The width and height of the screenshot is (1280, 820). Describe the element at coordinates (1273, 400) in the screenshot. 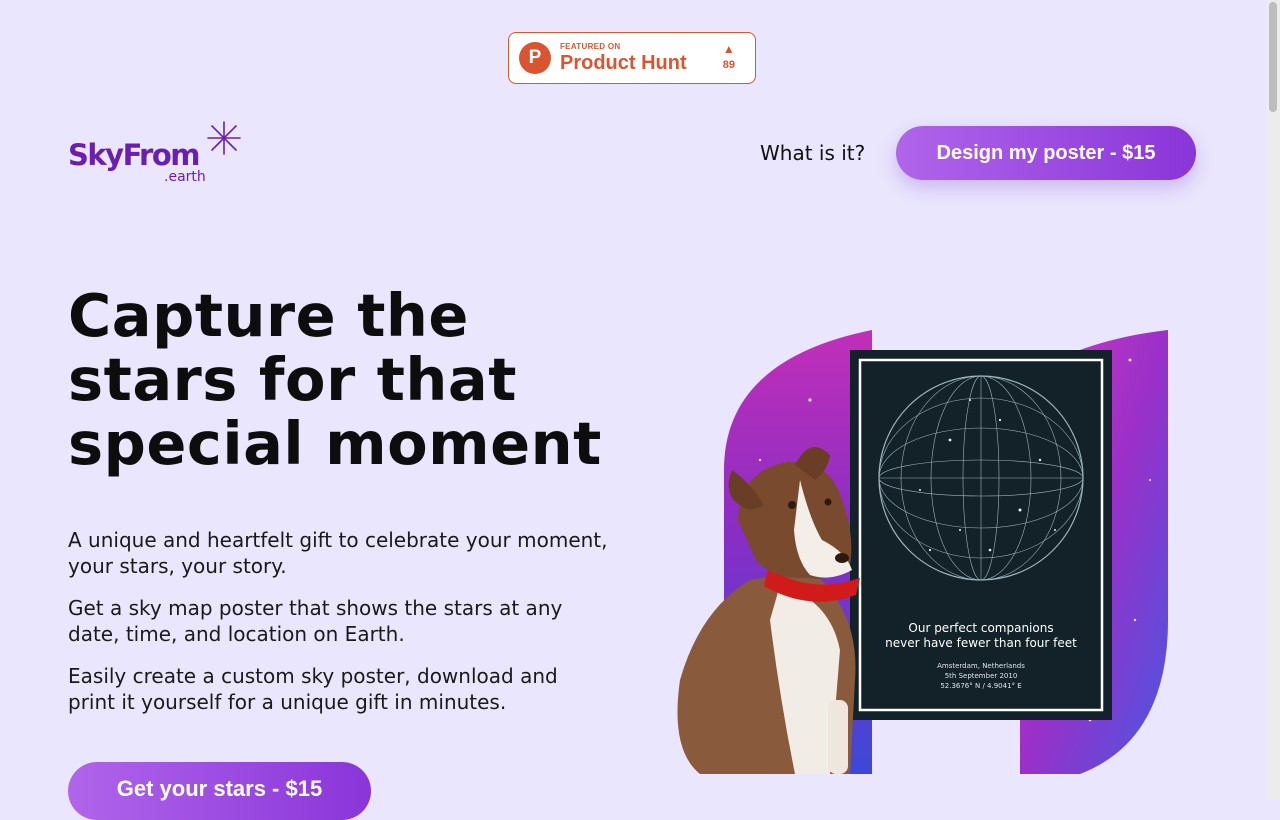

I see `page-scrollbar` at that location.